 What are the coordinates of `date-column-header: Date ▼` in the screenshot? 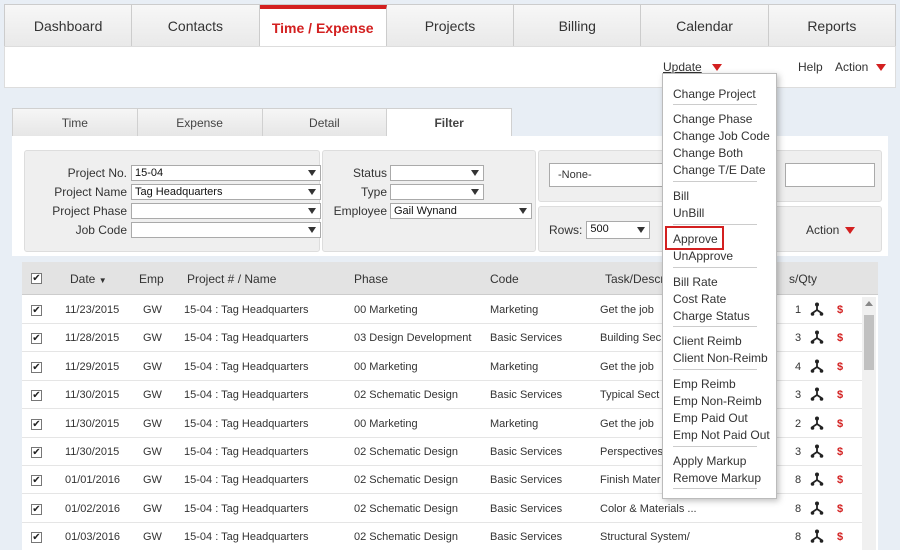 It's located at (88, 279).